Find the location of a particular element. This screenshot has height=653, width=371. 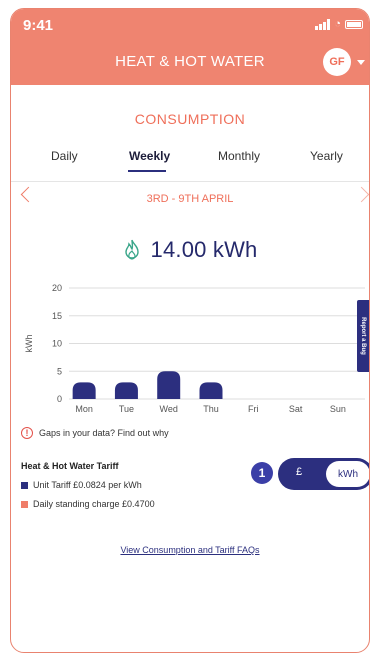

avatar: GF is located at coordinates (337, 62).